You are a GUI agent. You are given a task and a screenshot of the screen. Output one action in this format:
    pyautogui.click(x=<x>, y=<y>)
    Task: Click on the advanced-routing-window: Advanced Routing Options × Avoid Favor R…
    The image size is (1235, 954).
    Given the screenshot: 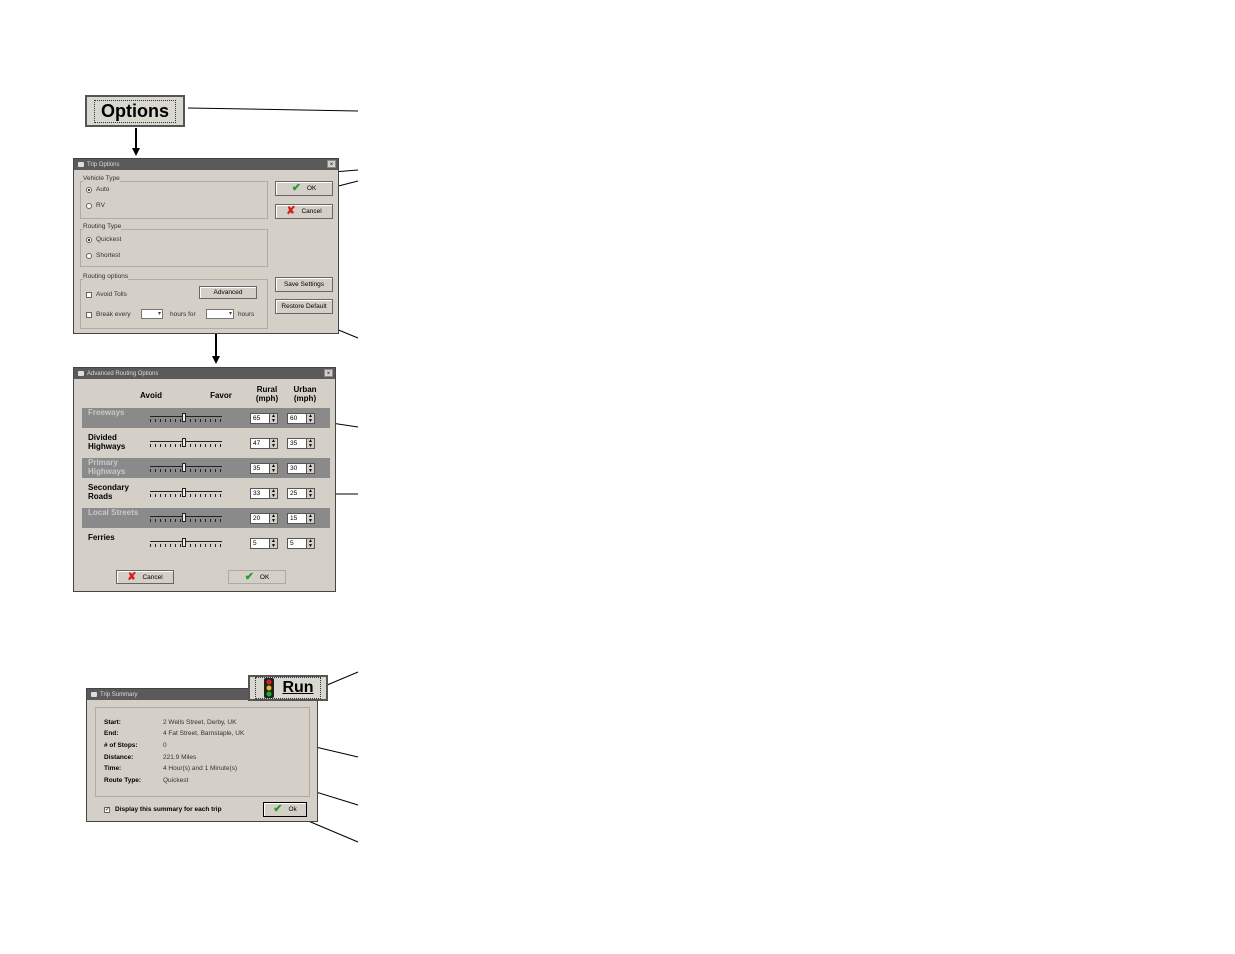 What is the action you would take?
    pyautogui.click(x=204, y=479)
    